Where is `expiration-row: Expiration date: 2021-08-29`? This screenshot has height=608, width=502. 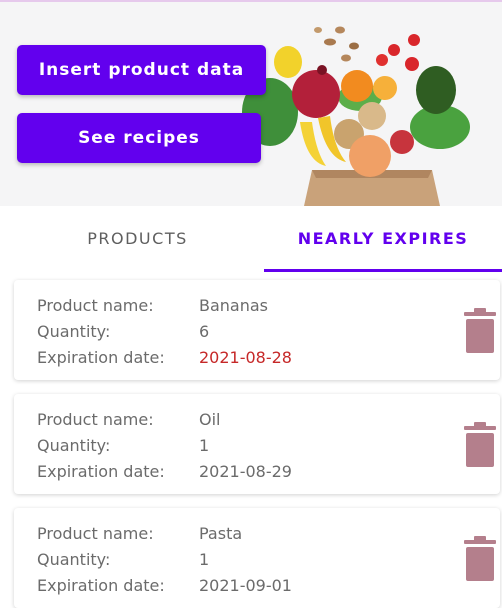 expiration-row: Expiration date: 2021-08-29 is located at coordinates (164, 472).